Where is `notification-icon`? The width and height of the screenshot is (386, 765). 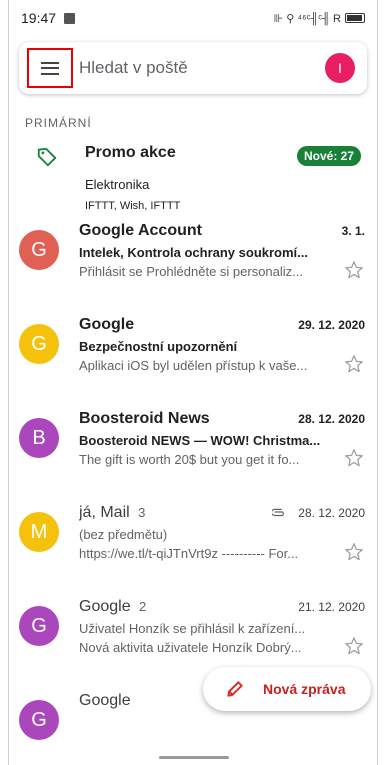
notification-icon is located at coordinates (70, 18).